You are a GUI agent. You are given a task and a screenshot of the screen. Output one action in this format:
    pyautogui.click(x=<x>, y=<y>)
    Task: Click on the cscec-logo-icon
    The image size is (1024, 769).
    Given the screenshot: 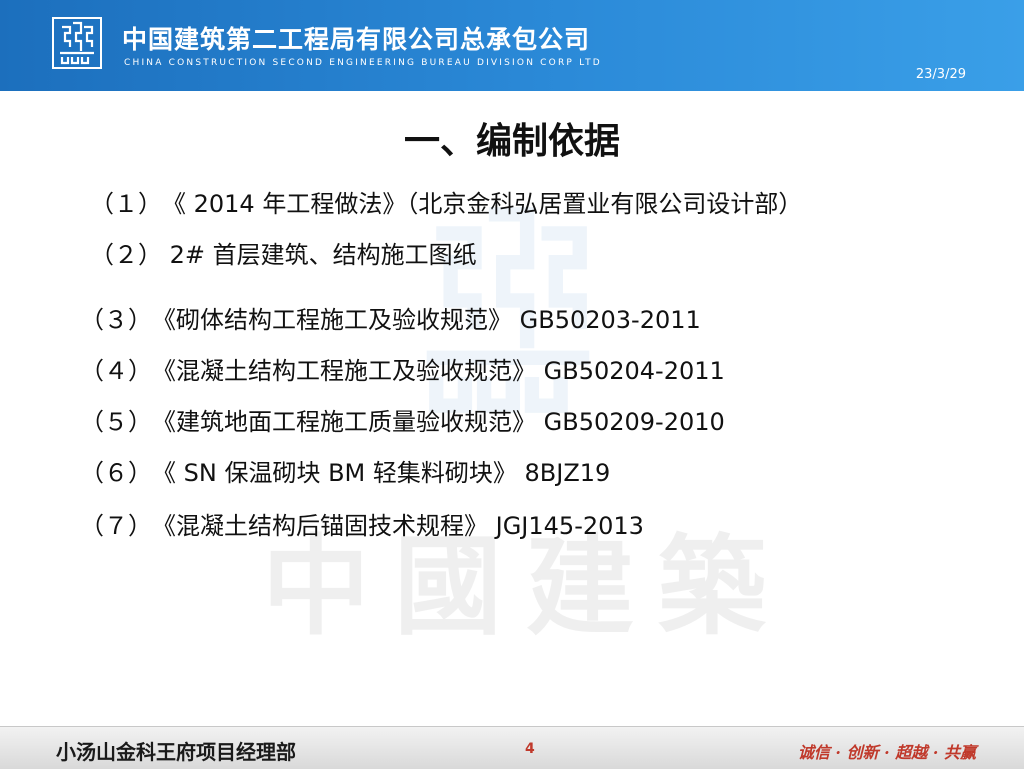 What is the action you would take?
    pyautogui.click(x=77, y=43)
    